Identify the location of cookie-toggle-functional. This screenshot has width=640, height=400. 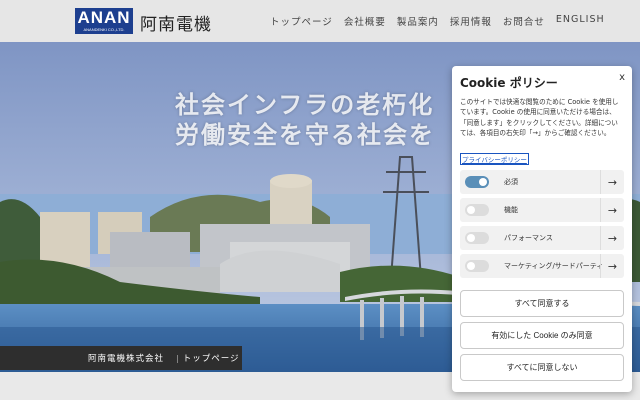
(477, 210).